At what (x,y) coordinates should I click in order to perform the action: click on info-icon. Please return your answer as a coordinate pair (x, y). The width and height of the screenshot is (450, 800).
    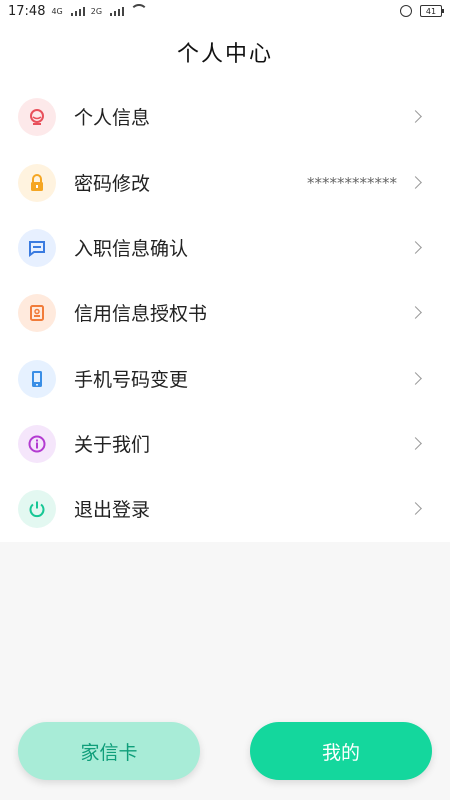
    Looking at the image, I should click on (37, 443).